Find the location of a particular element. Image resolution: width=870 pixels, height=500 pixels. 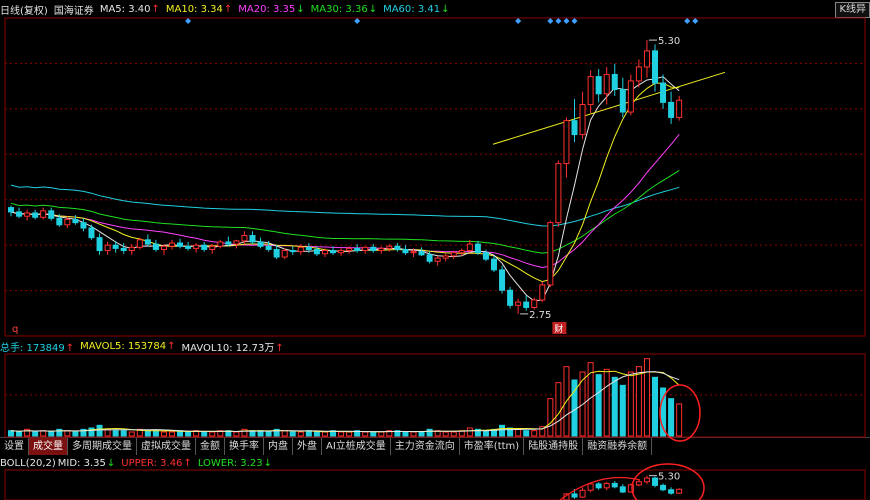

q-marker: q is located at coordinates (15, 329).